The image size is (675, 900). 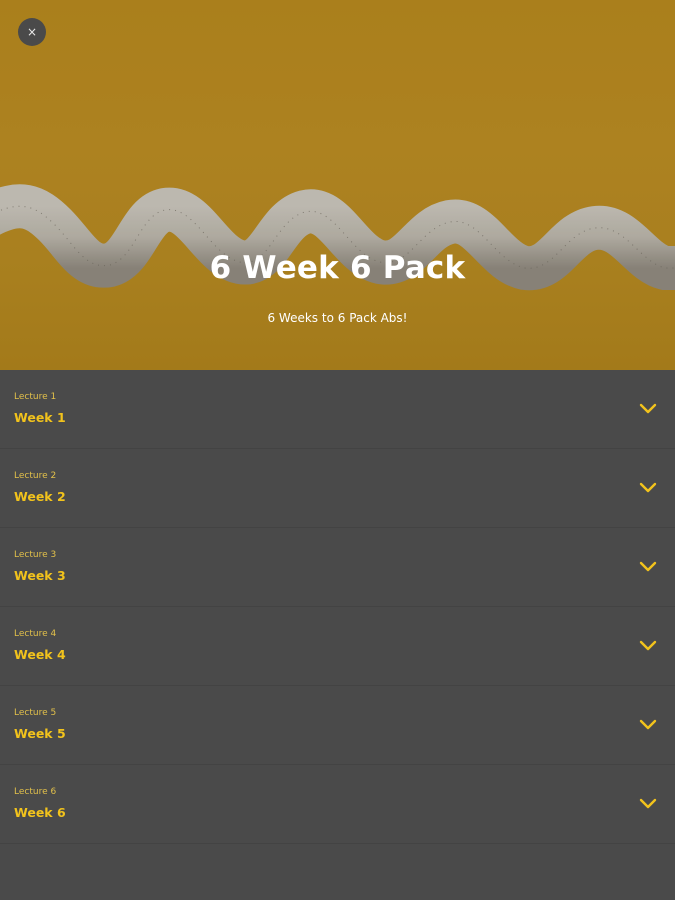 I want to click on lecture-row-5: Lecture 5 Week 5, so click(x=337, y=725).